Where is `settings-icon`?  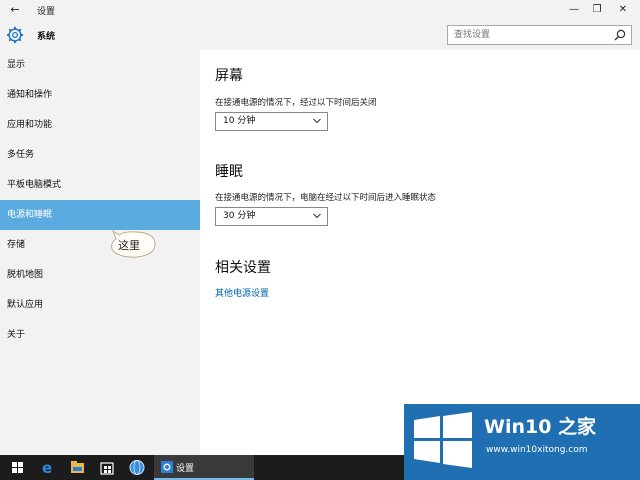 settings-icon is located at coordinates (167, 467).